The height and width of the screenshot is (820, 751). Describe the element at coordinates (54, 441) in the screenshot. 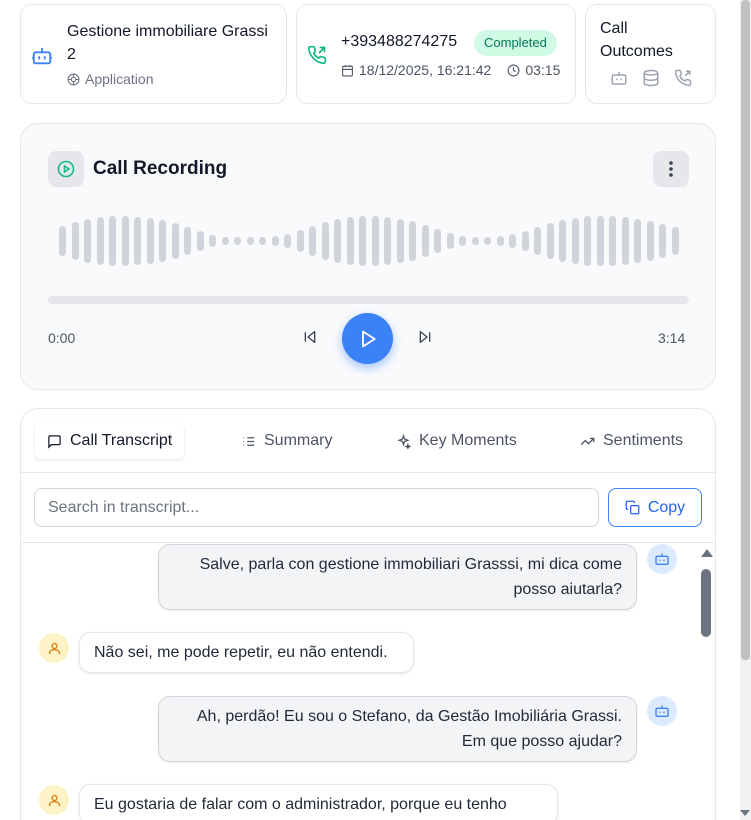

I see `message-square-icon` at that location.